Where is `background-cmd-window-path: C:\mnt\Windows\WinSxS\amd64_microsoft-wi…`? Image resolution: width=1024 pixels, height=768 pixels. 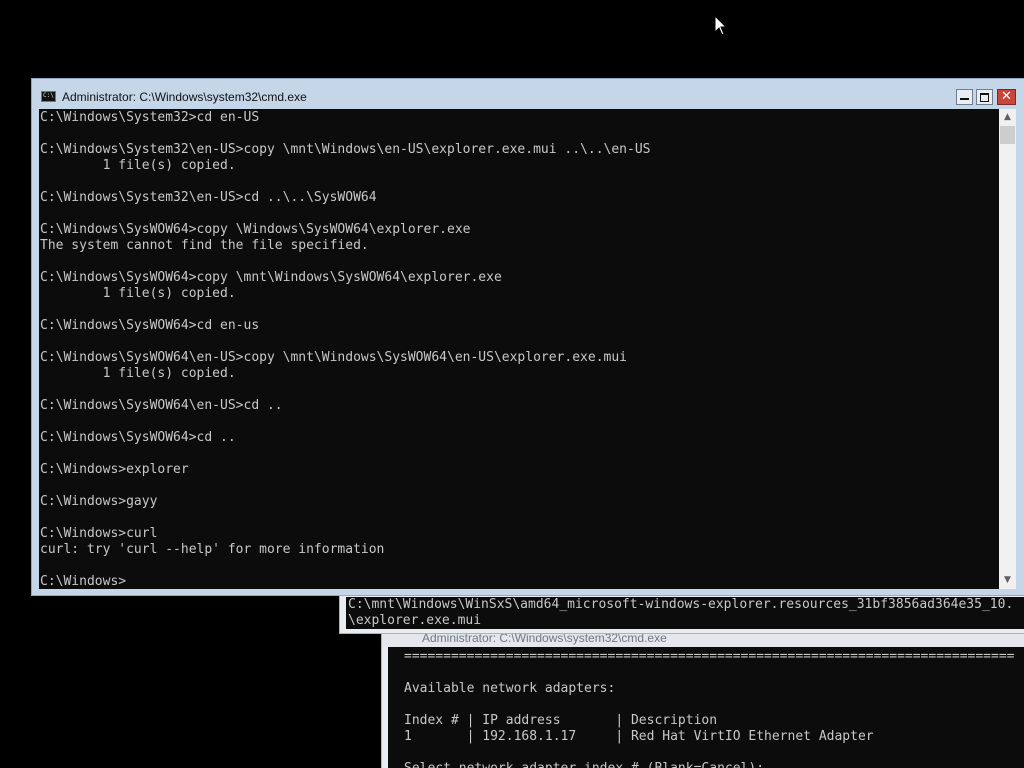 background-cmd-window-path: C:\mnt\Windows\WinSxS\amd64_microsoft-wi… is located at coordinates (681, 612).